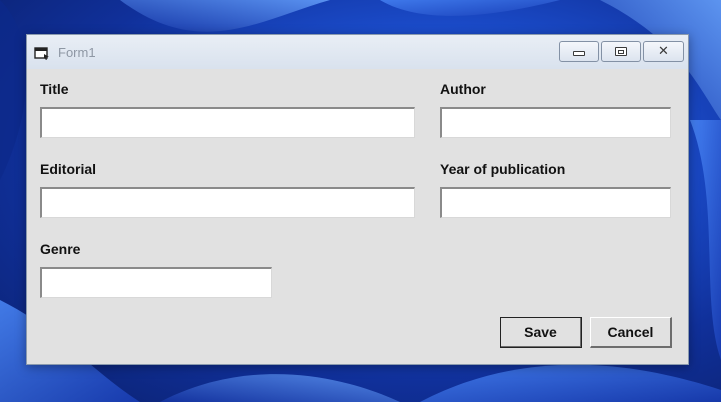  What do you see at coordinates (555, 122) in the screenshot?
I see `author-input` at bounding box center [555, 122].